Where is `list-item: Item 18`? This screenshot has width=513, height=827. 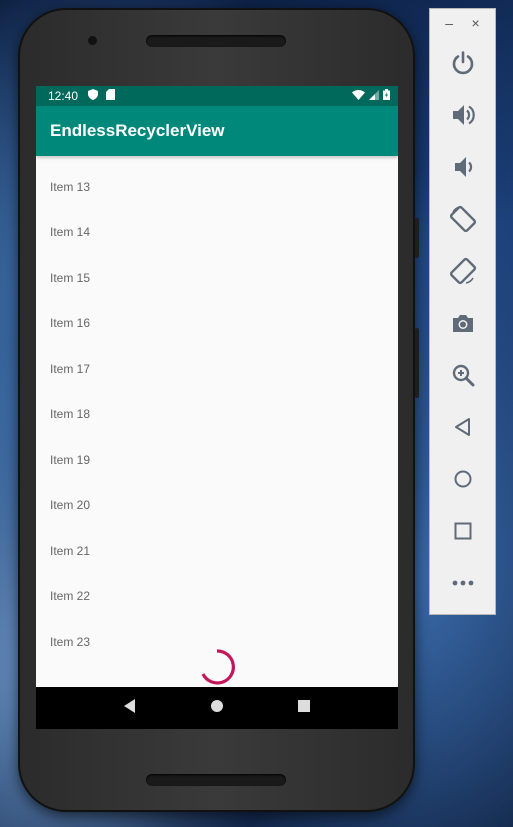
list-item: Item 18 is located at coordinates (217, 415).